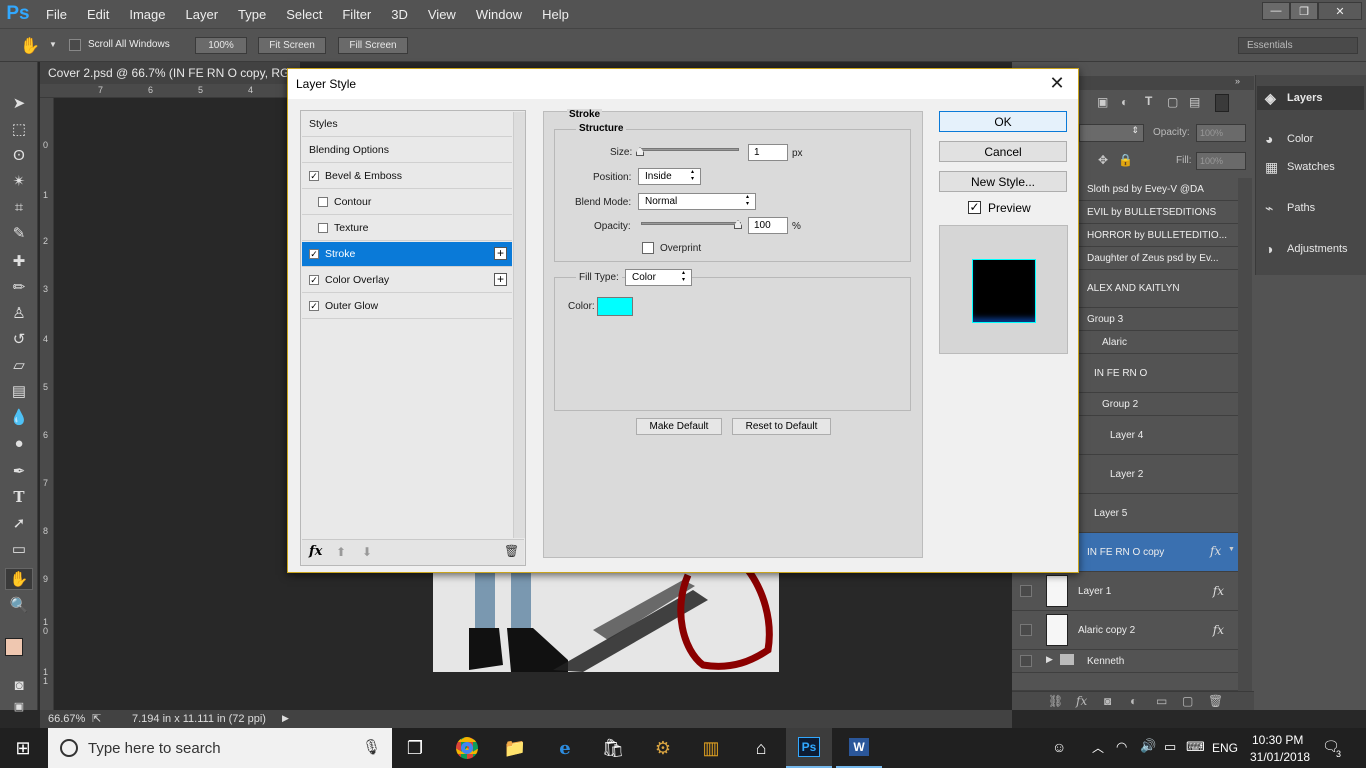 This screenshot has height=768, width=1366. I want to click on menu-select: Select, so click(304, 14).